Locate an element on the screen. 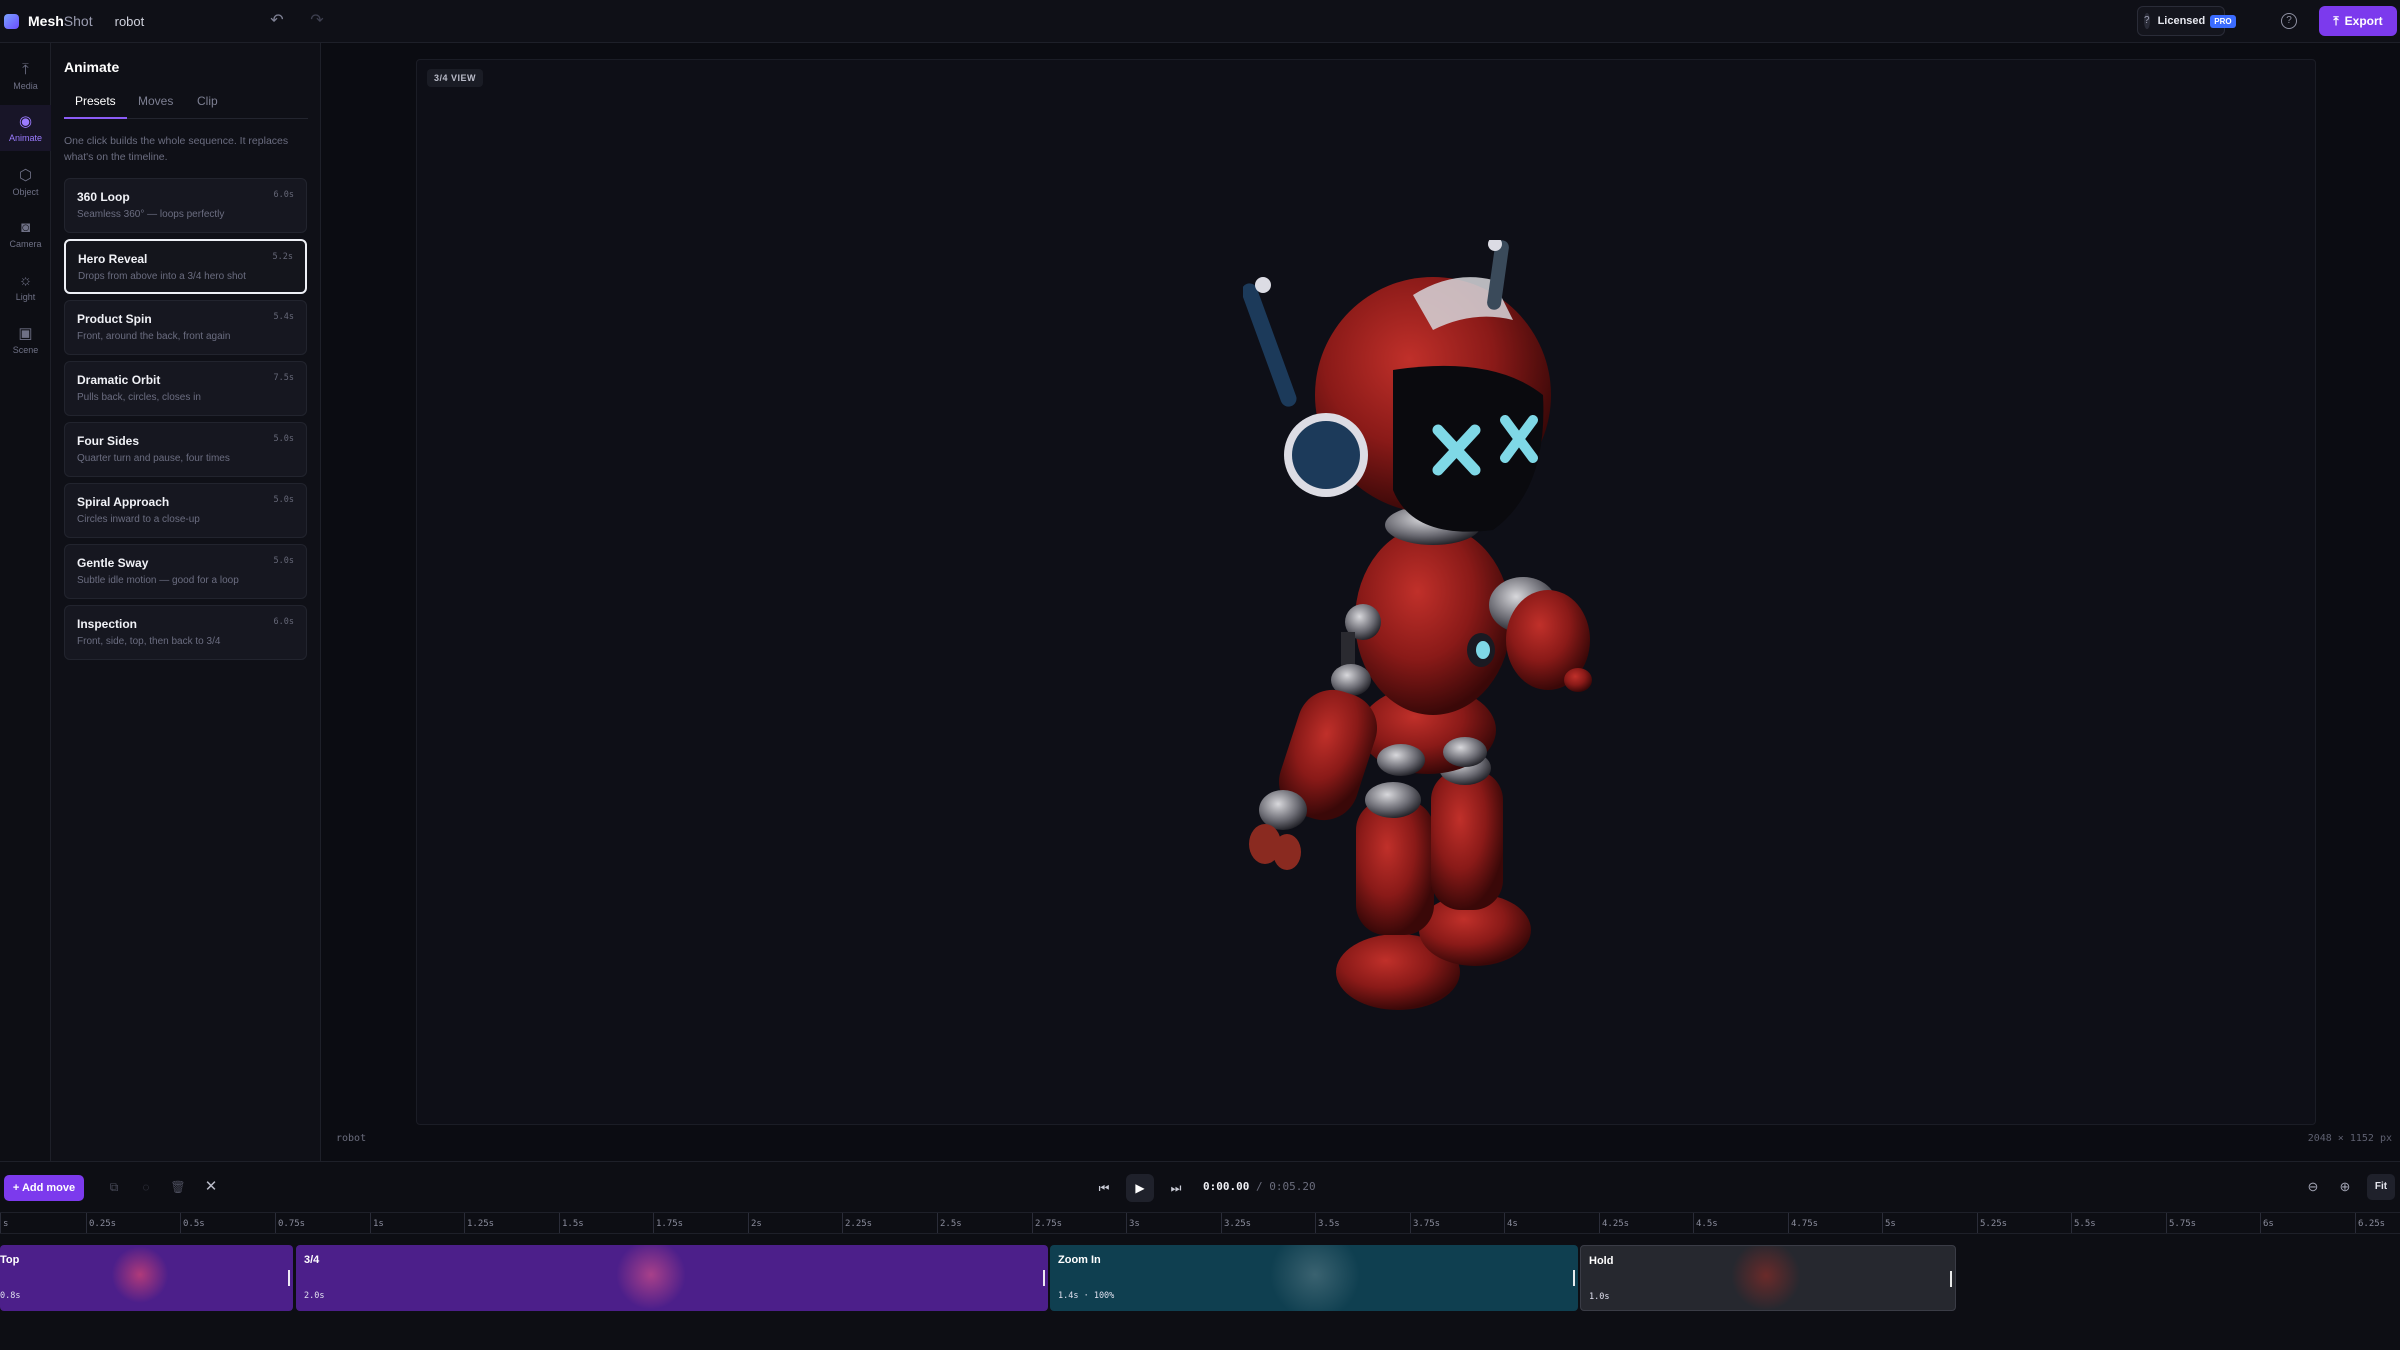  upload-icon: ⤒ is located at coordinates (25, 69).